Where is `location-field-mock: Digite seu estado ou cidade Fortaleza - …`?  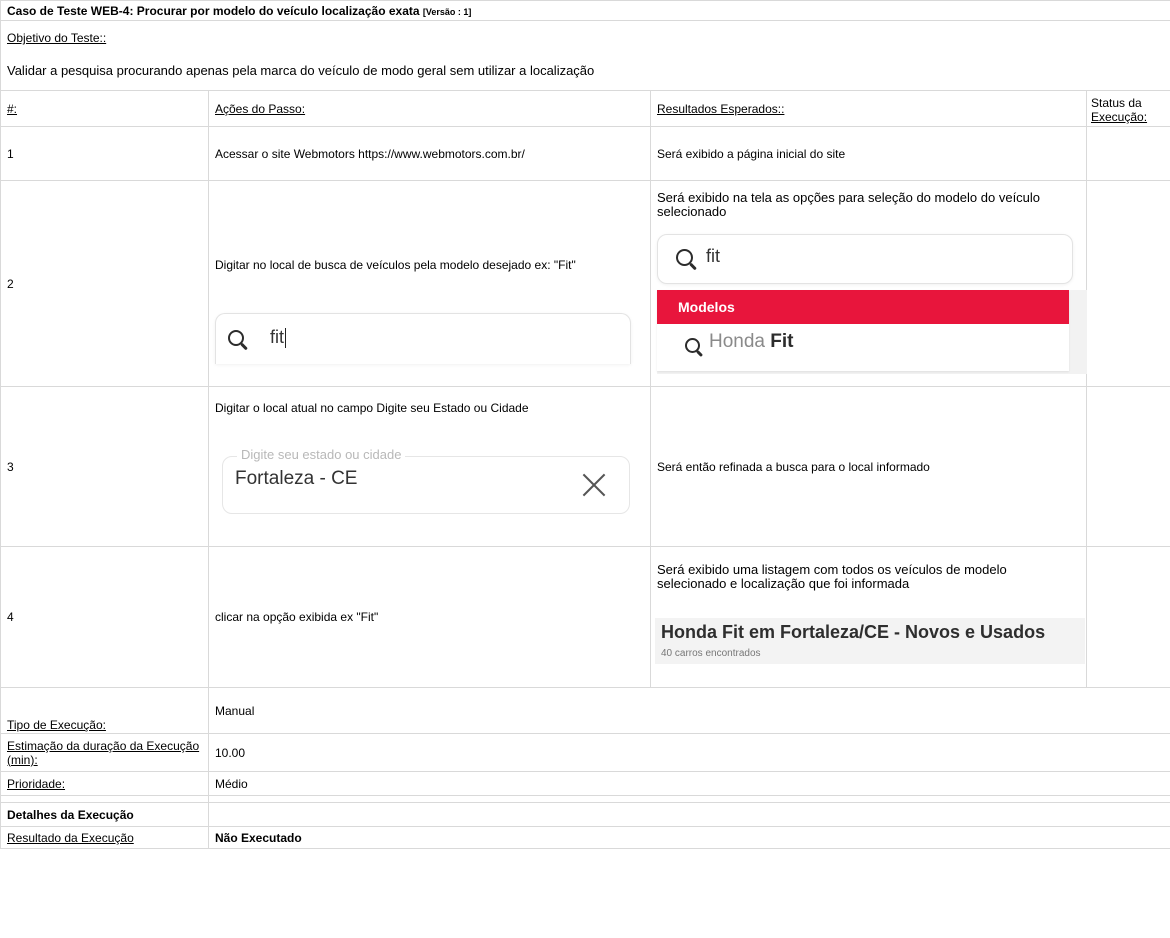 location-field-mock: Digite seu estado ou cidade Fortaleza - … is located at coordinates (426, 481).